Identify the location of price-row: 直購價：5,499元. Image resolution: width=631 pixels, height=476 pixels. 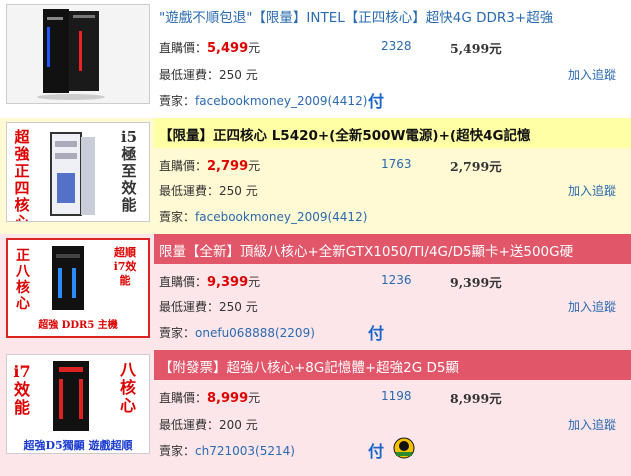
(209, 47).